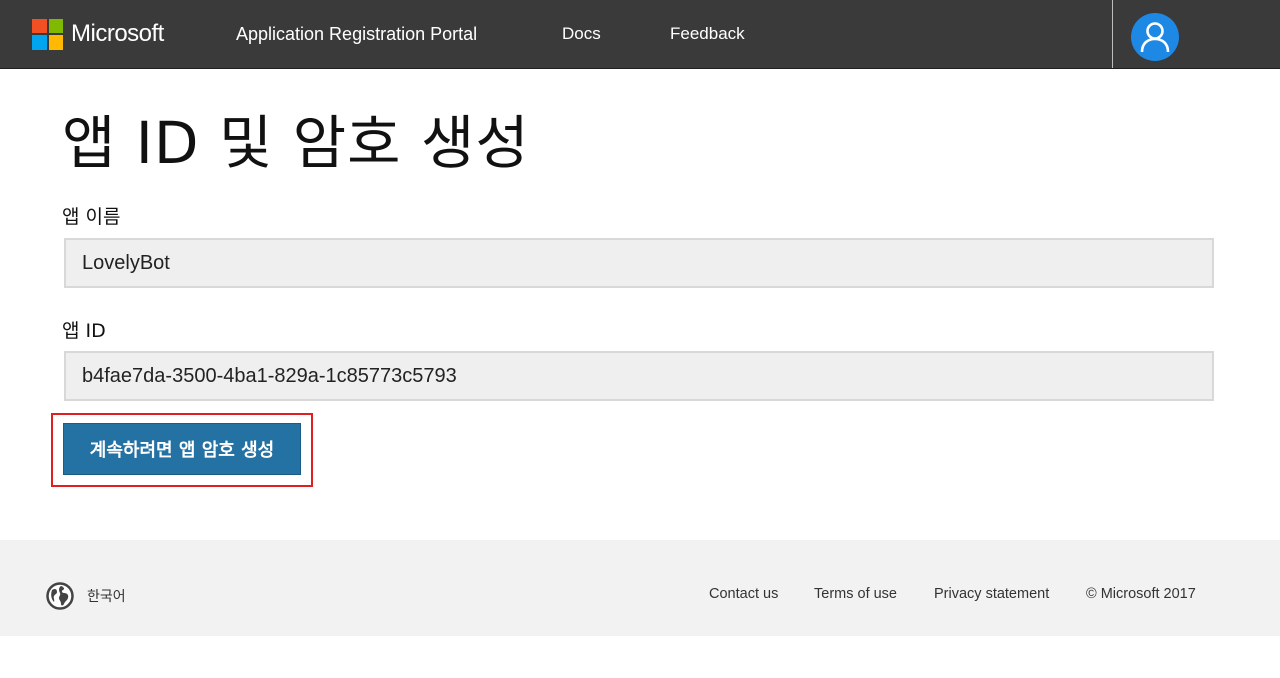 The width and height of the screenshot is (1280, 678). Describe the element at coordinates (47, 34) in the screenshot. I see `microsoft-logo-icon` at that location.